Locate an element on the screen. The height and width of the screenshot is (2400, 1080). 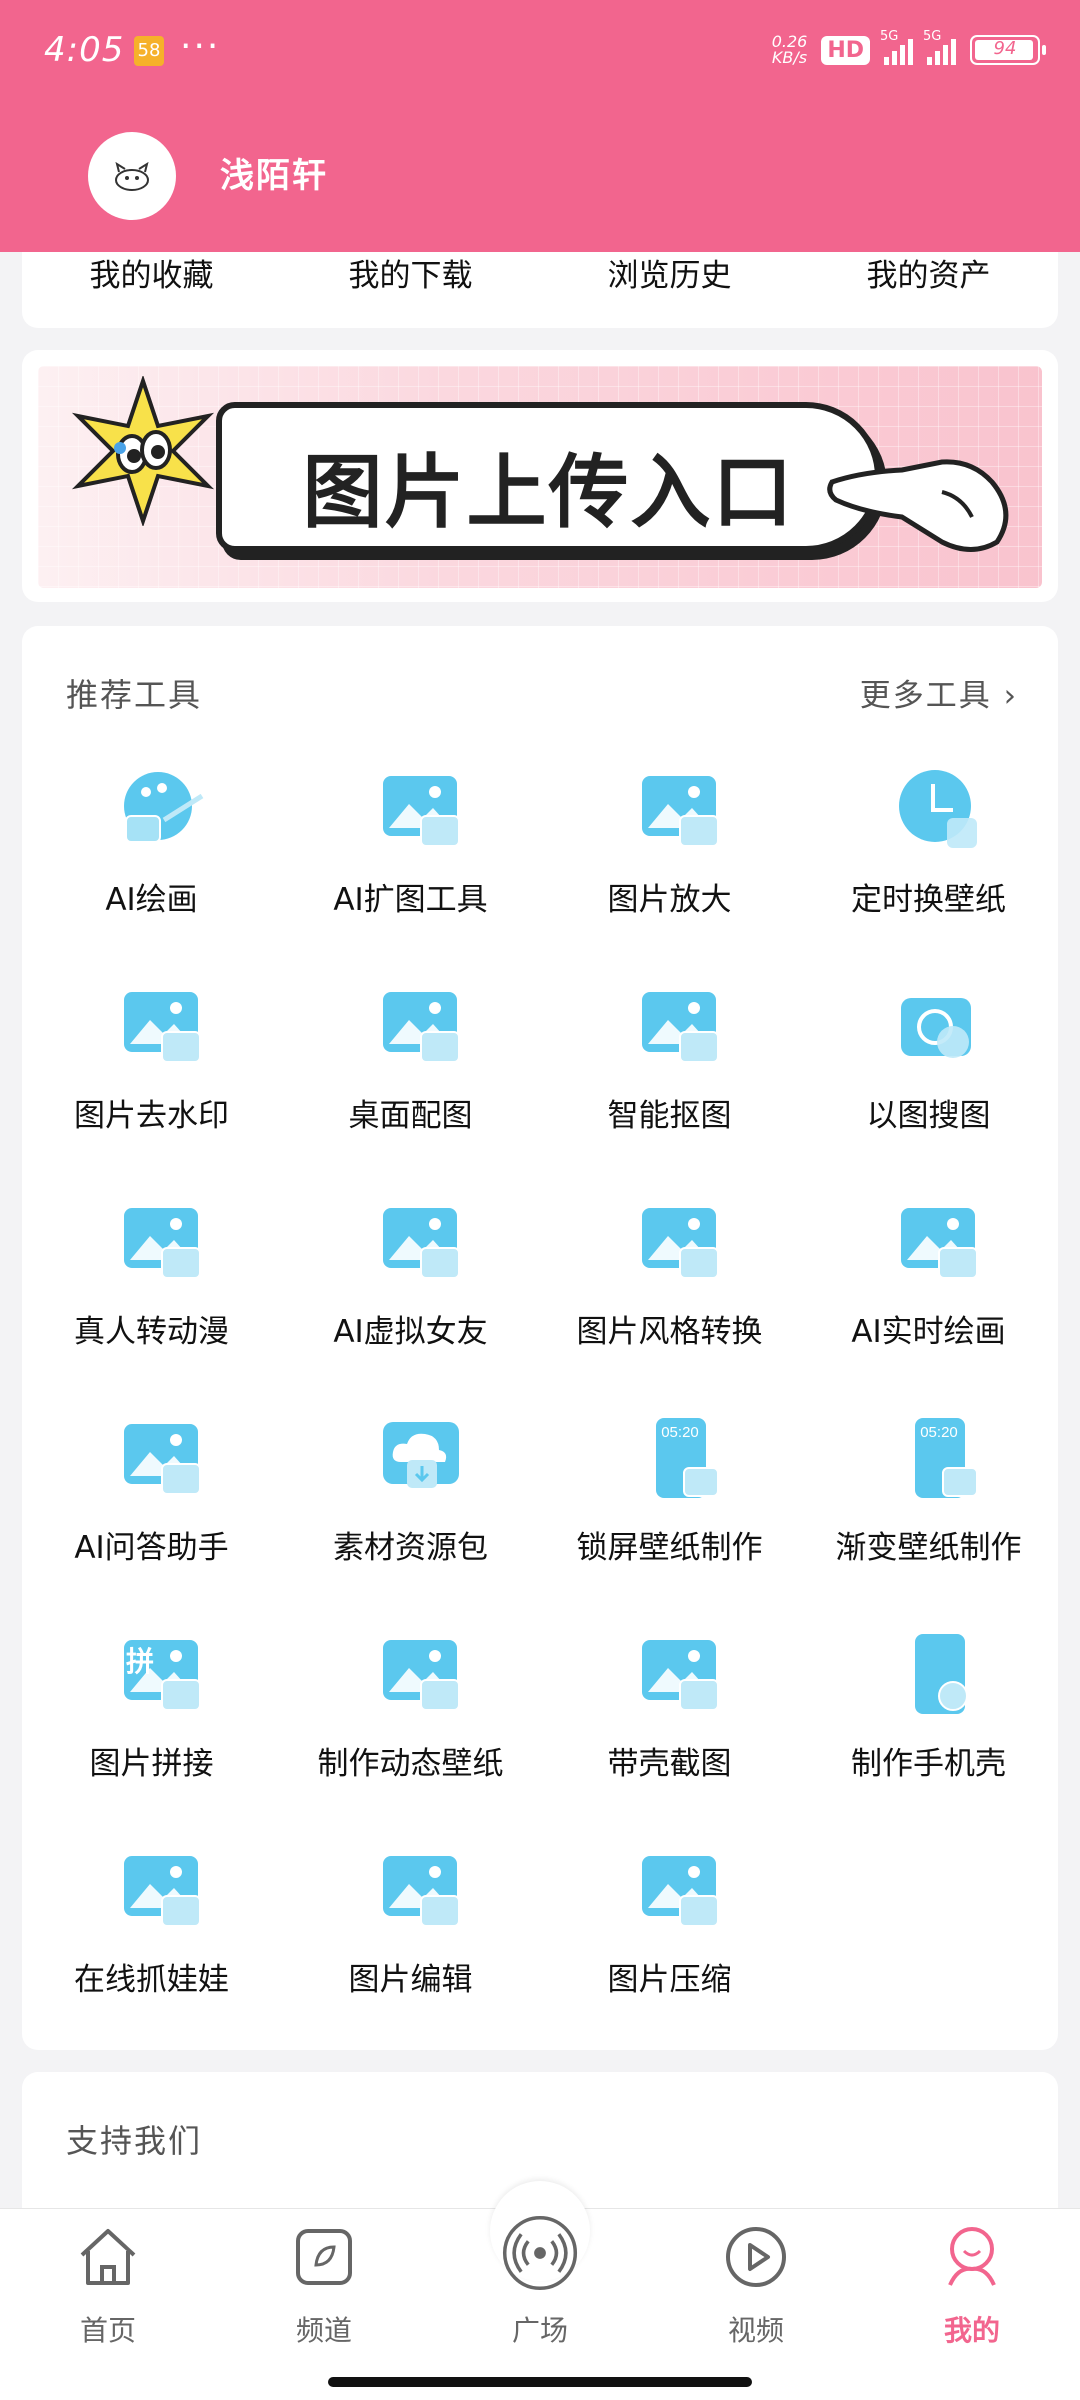
device-frame-icon is located at coordinates (680, 1675).